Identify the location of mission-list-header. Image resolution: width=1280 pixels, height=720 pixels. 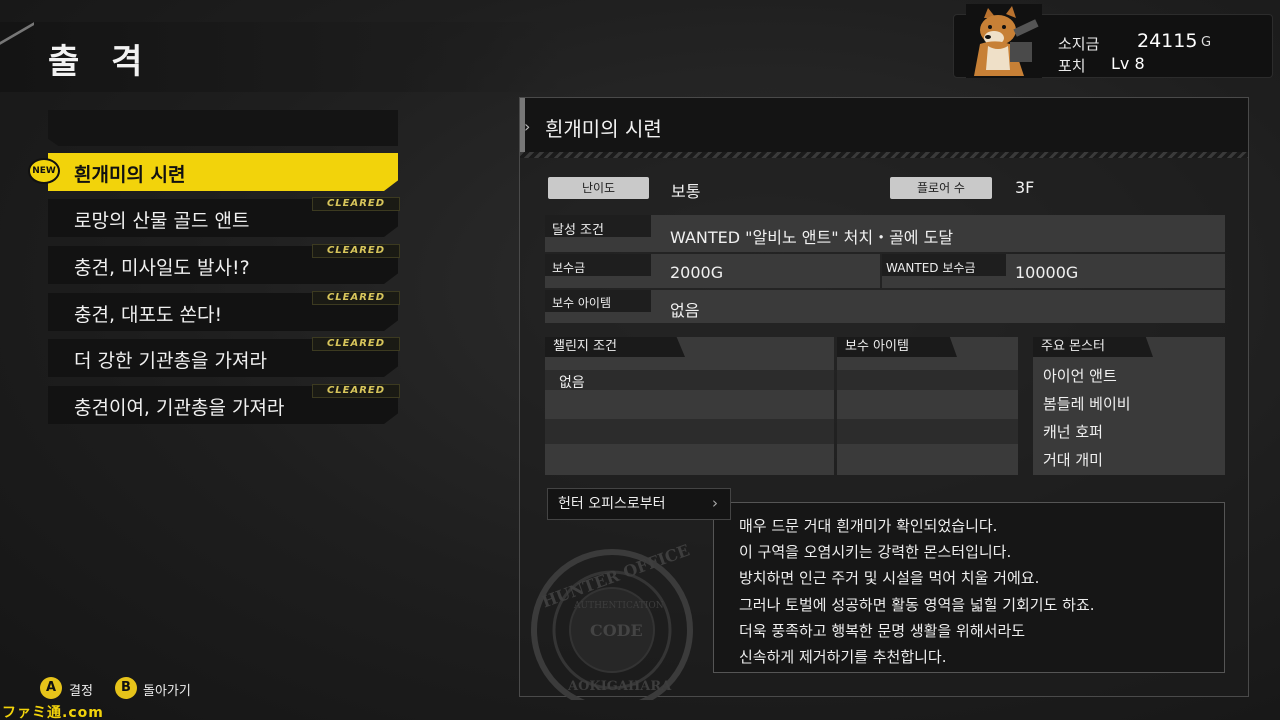
(223, 128).